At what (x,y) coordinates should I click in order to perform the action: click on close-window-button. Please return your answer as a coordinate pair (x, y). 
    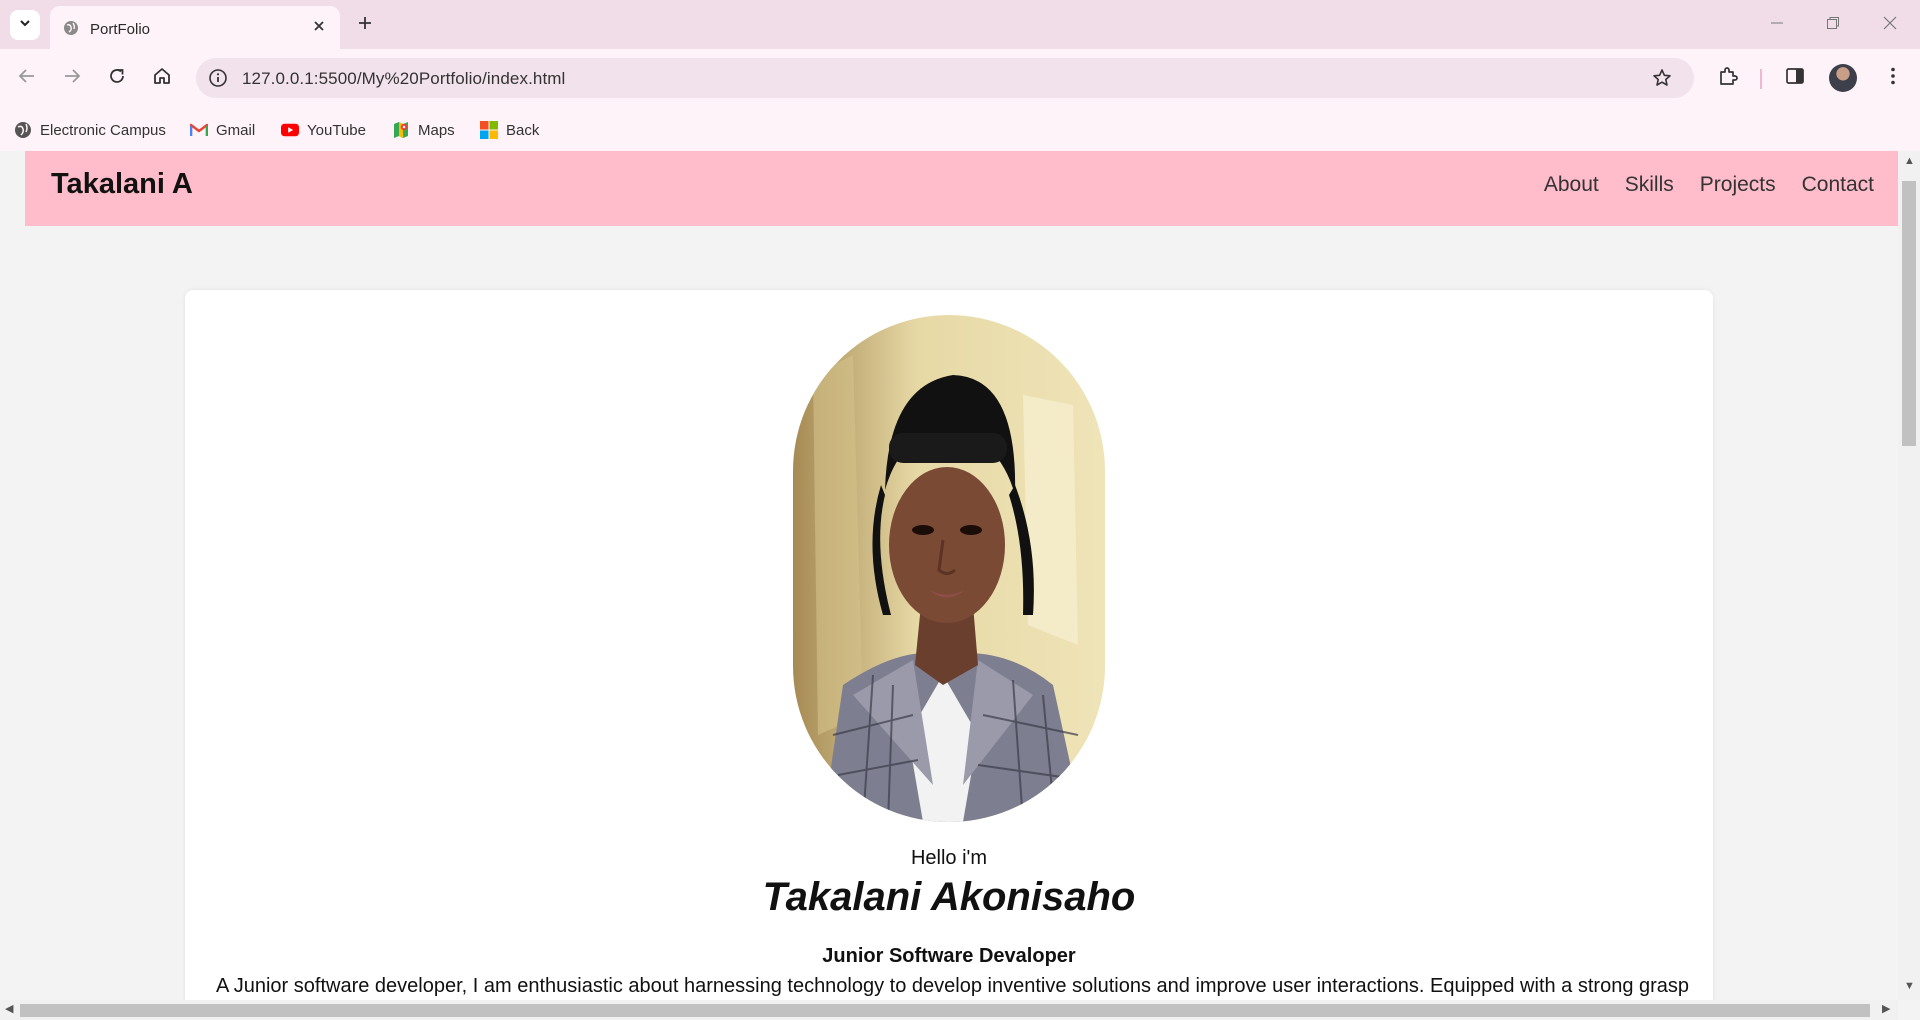
    Looking at the image, I should click on (1890, 25).